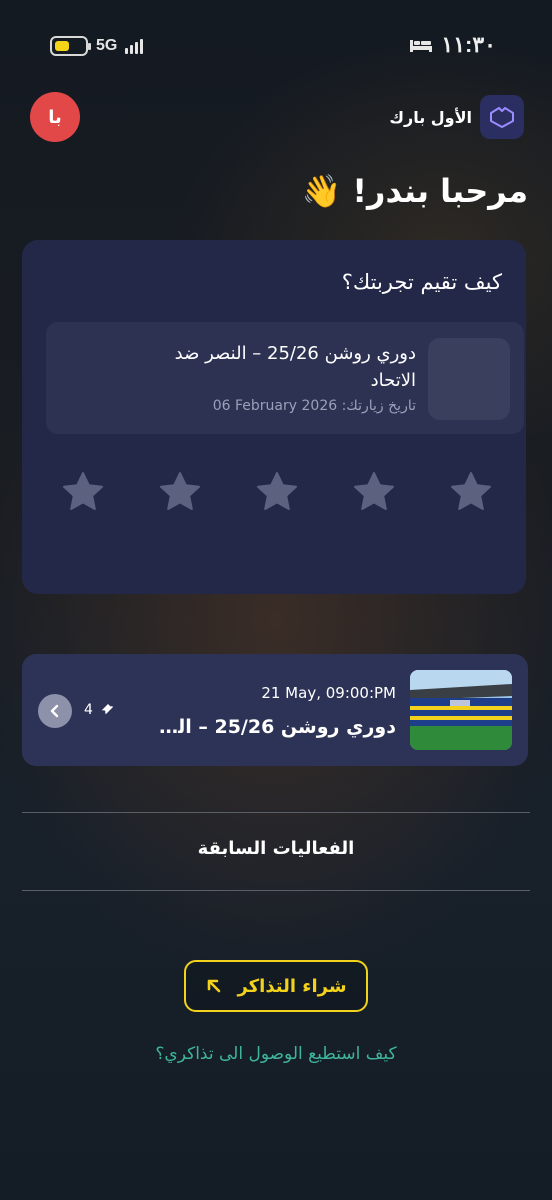 The height and width of the screenshot is (1200, 552). I want to click on clock: ١١:٣٠, so click(468, 44).